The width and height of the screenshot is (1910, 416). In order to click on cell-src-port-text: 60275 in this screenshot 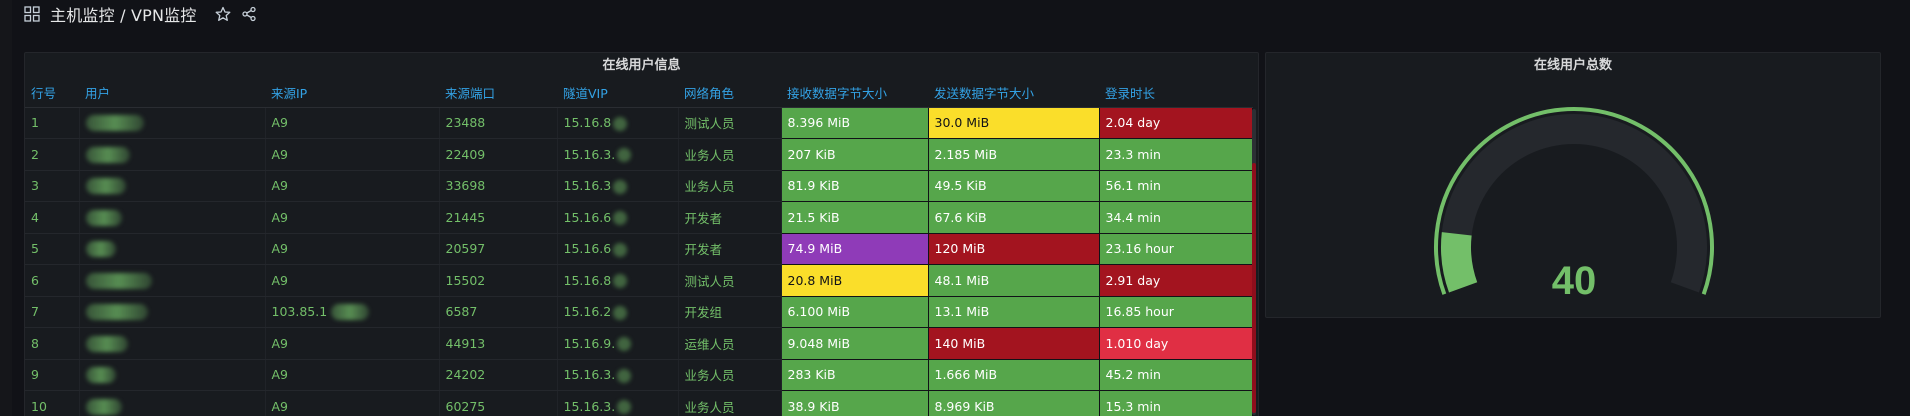, I will do `click(465, 406)`.